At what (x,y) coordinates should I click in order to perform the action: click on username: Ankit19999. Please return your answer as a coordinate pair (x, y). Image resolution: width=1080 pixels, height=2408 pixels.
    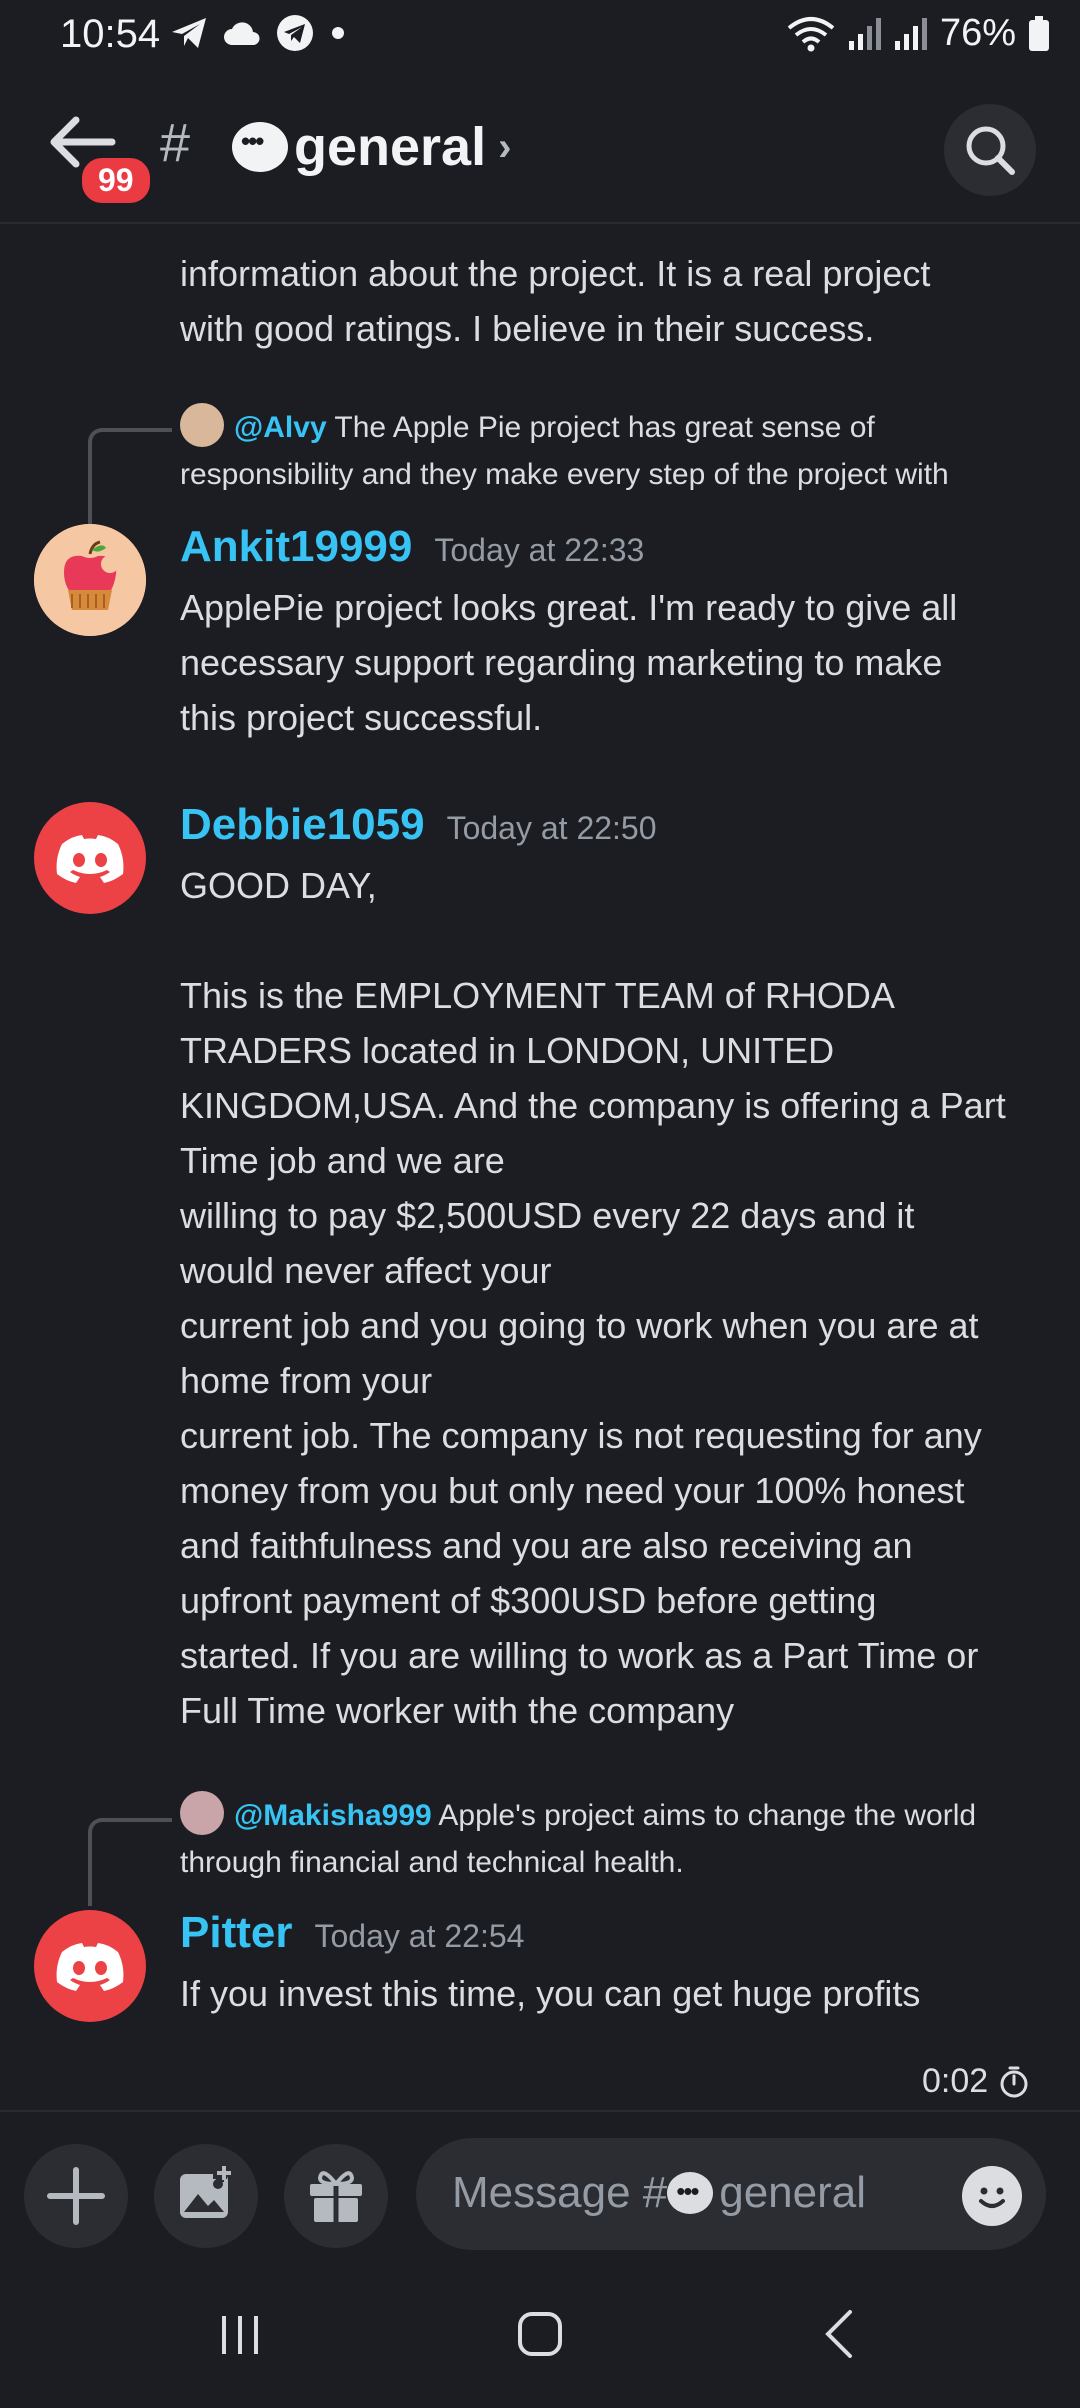
    Looking at the image, I should click on (296, 547).